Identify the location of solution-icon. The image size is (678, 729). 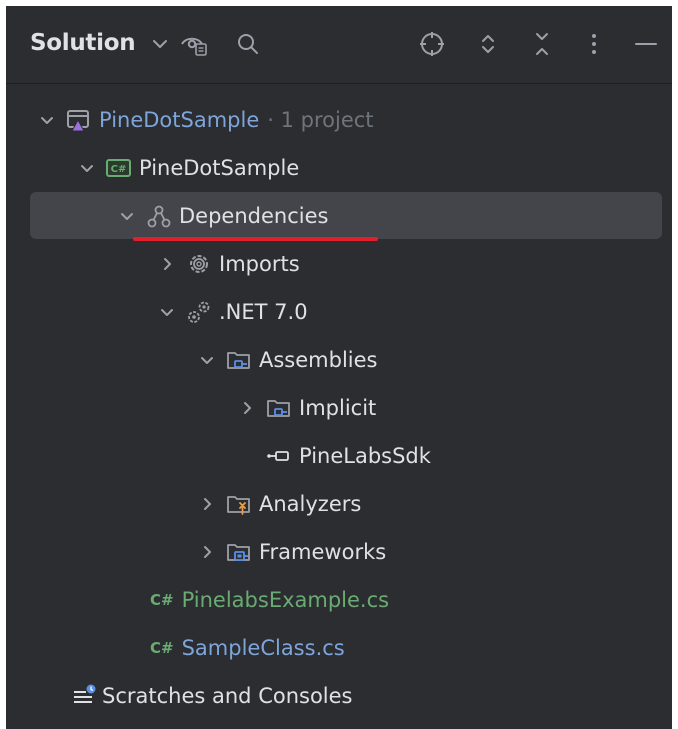
(79, 120).